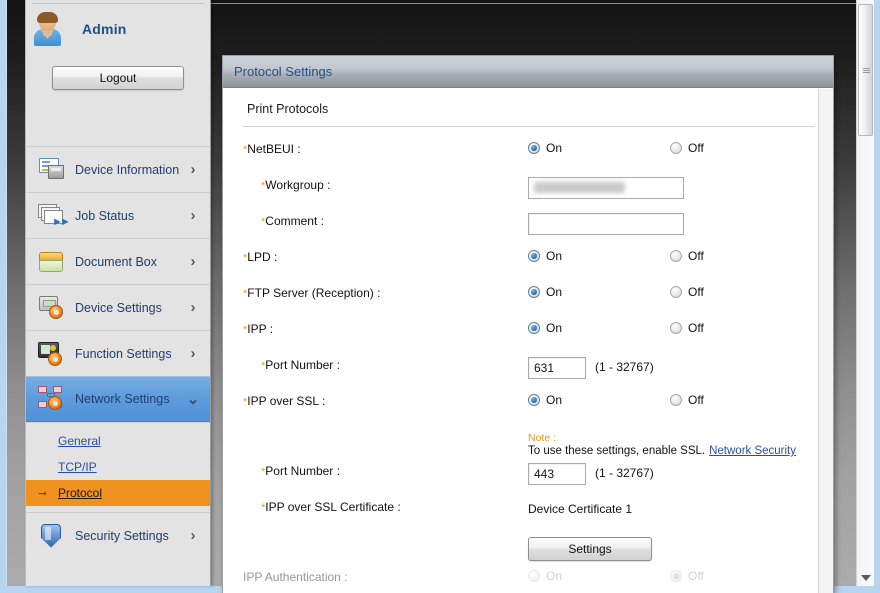 The height and width of the screenshot is (593, 880). I want to click on function-settings-icon, so click(52, 354).